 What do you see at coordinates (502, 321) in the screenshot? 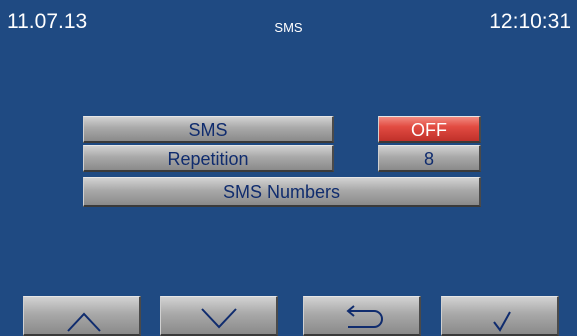
I see `checkmark-icon` at bounding box center [502, 321].